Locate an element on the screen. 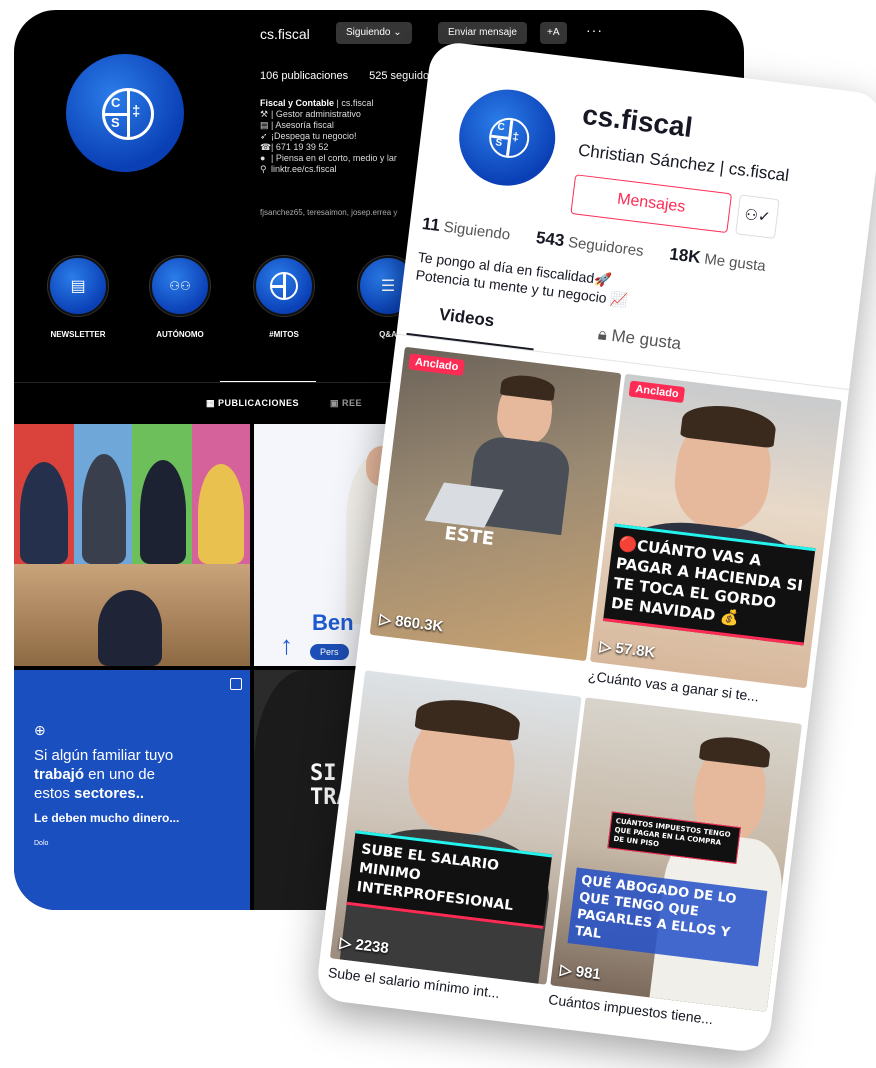 This screenshot has height=1068, width=876. bio-line: ¡Despega tu negocio! is located at coordinates (314, 136).